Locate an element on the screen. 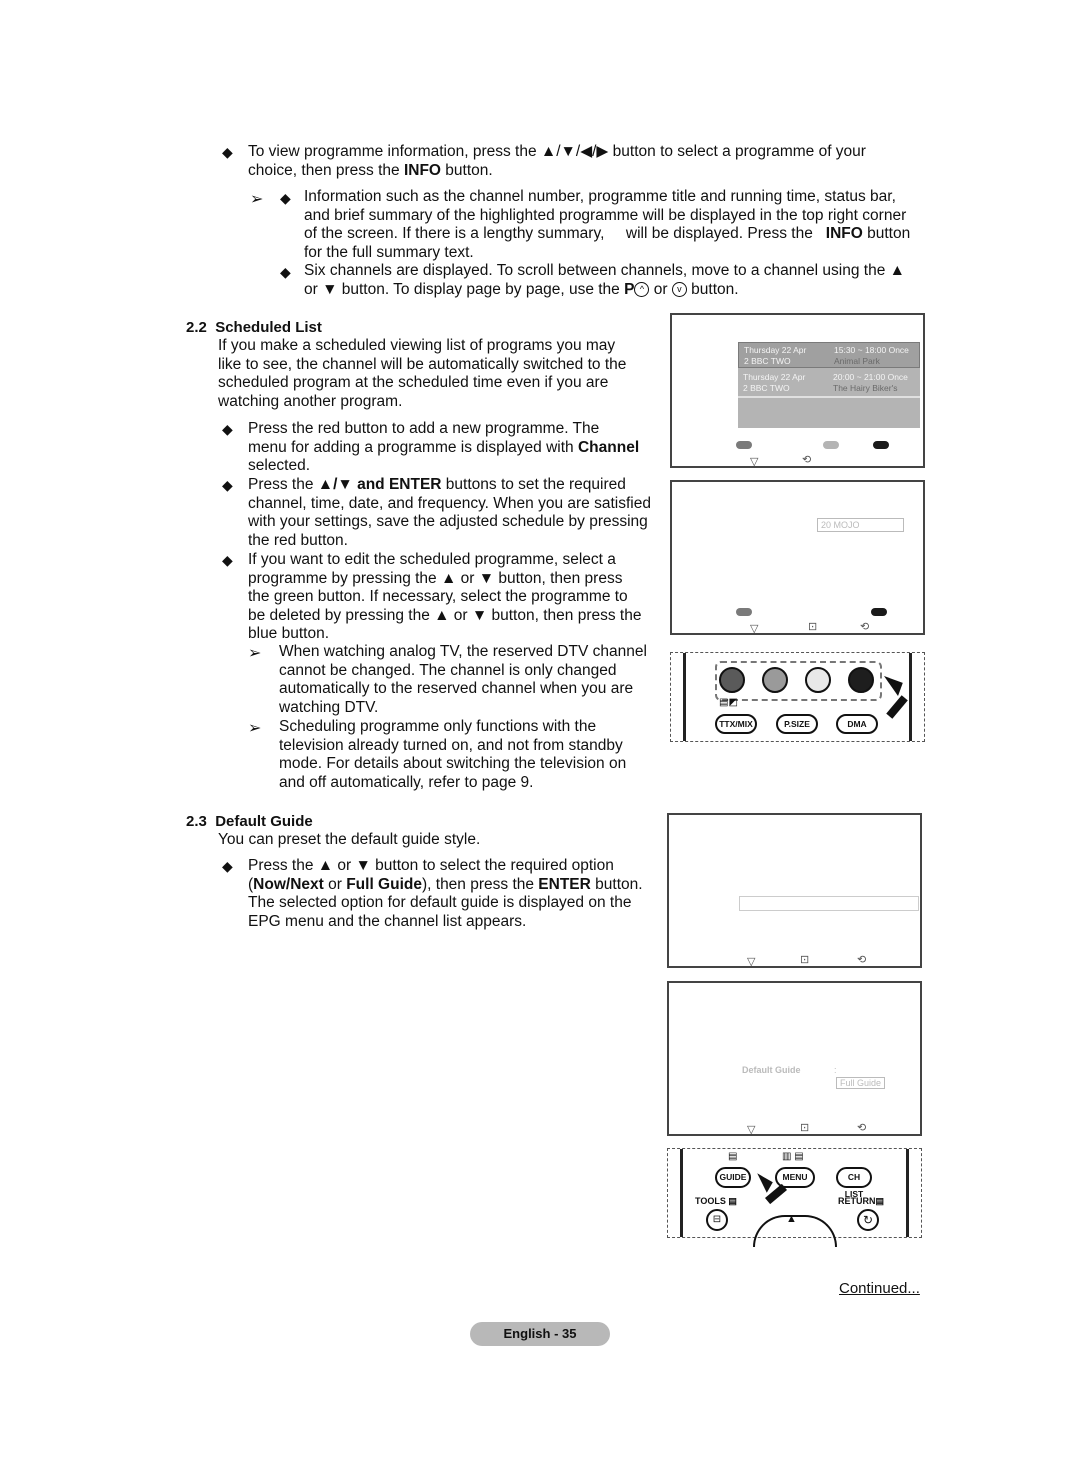  ch-list-button: CH LIST is located at coordinates (854, 1183).